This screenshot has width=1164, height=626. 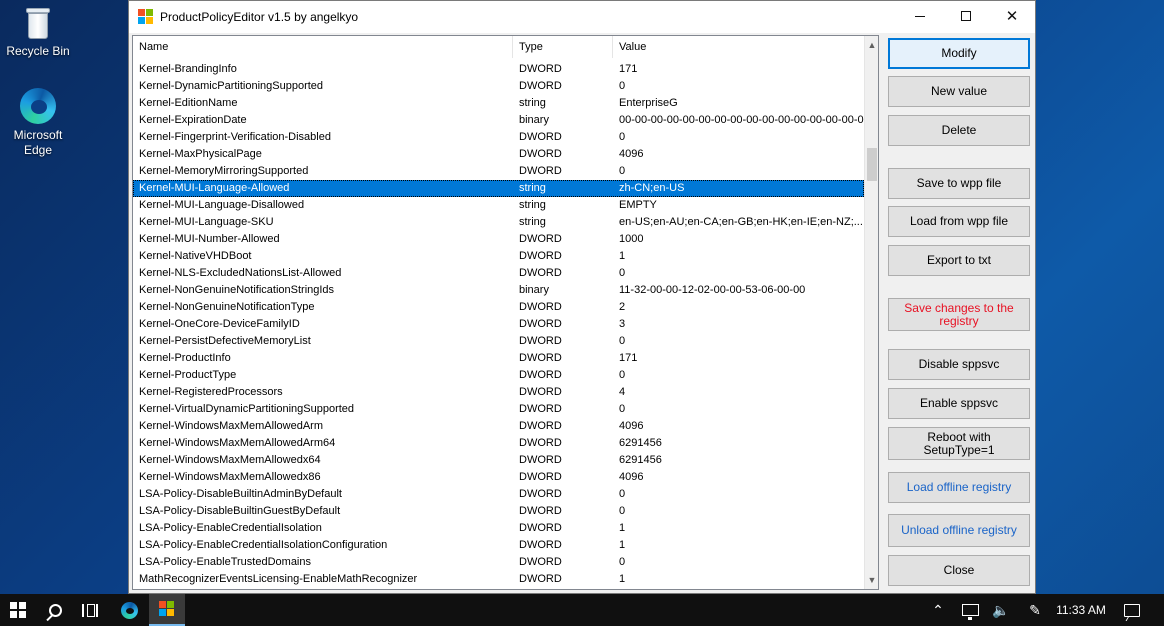 I want to click on volume-tray: 🔈, so click(x=1001, y=610).